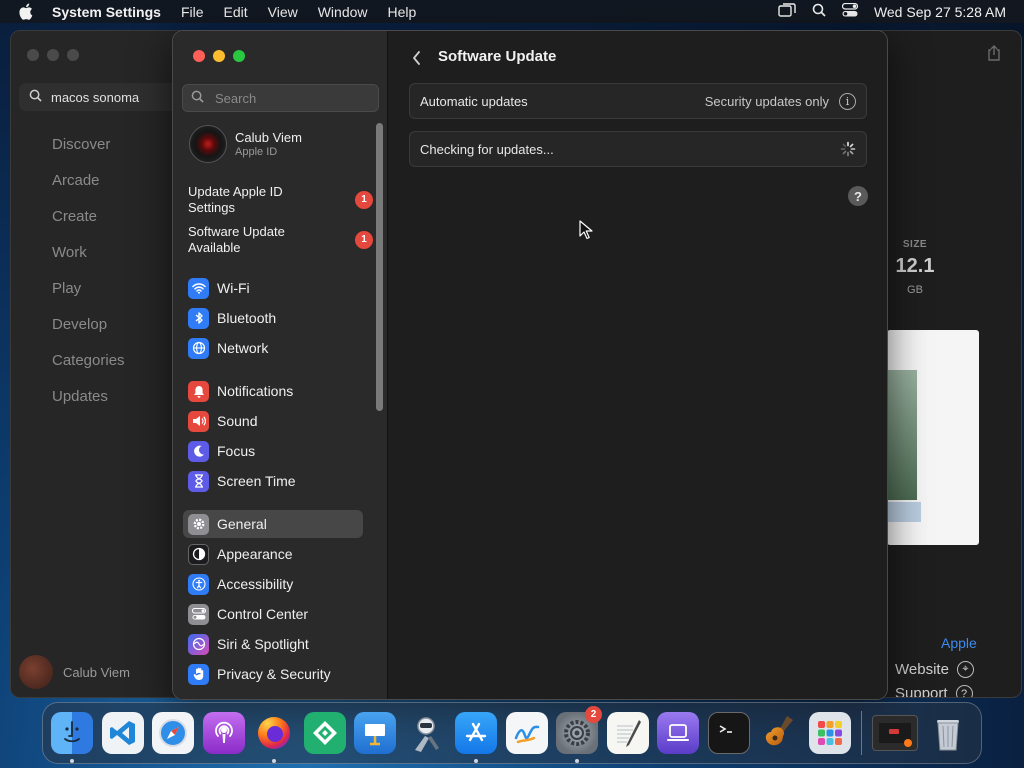  What do you see at coordinates (198, 584) in the screenshot?
I see `accessibility-icon` at bounding box center [198, 584].